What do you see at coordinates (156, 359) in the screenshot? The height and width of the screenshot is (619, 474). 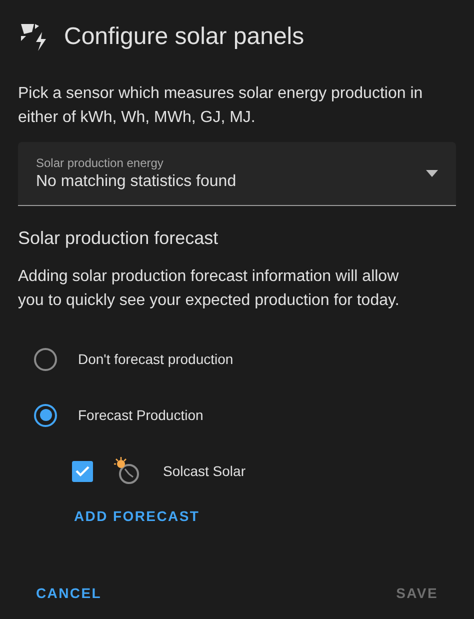 I see `radio-label: Don't forecast production` at bounding box center [156, 359].